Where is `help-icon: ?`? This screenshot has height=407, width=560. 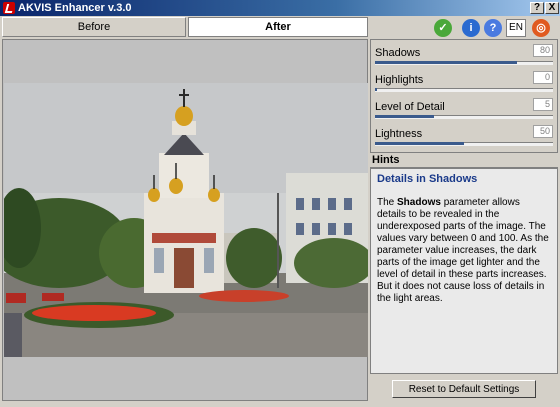 help-icon: ? is located at coordinates (493, 28).